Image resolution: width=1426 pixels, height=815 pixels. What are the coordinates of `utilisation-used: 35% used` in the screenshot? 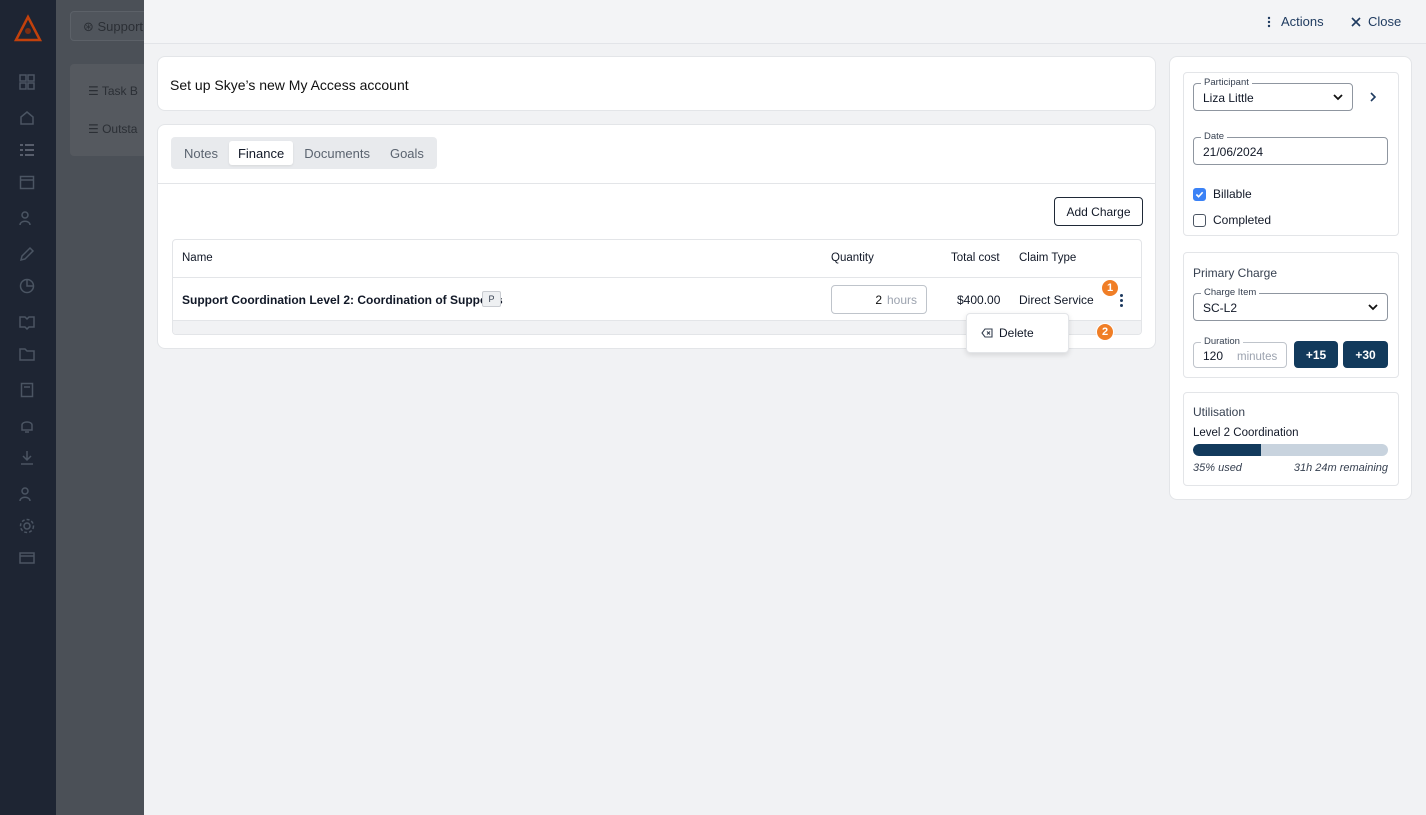 It's located at (1217, 468).